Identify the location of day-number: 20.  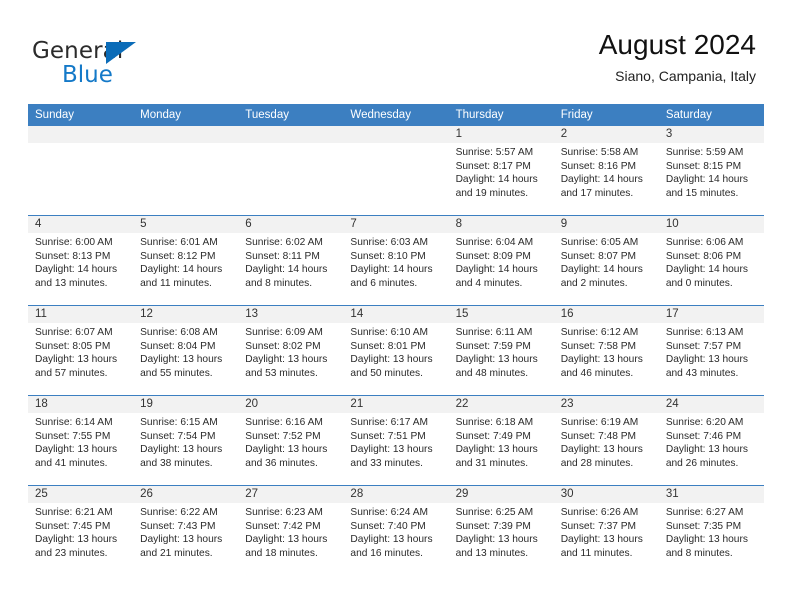
(252, 404).